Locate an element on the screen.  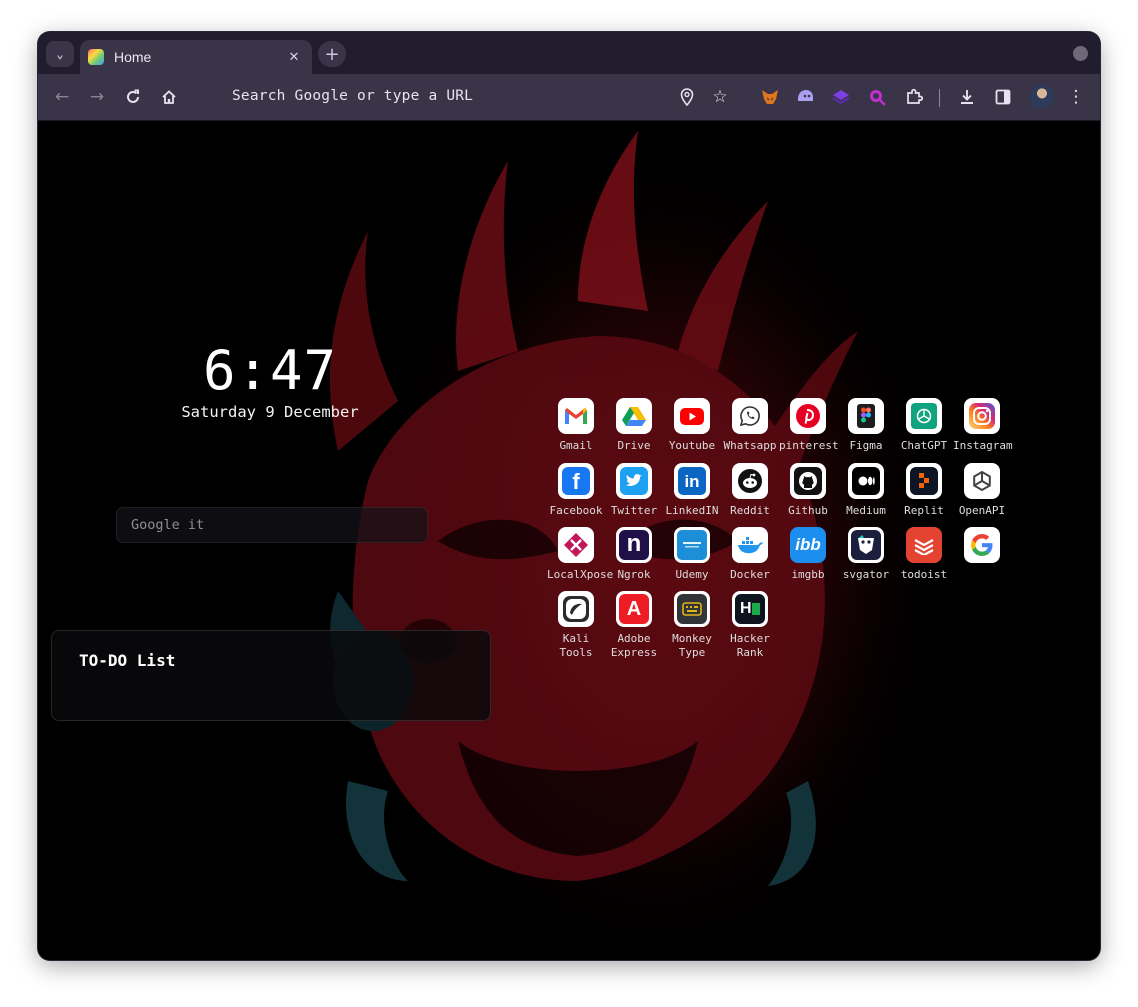
todo-title: TO-DO List is located at coordinates (127, 660).